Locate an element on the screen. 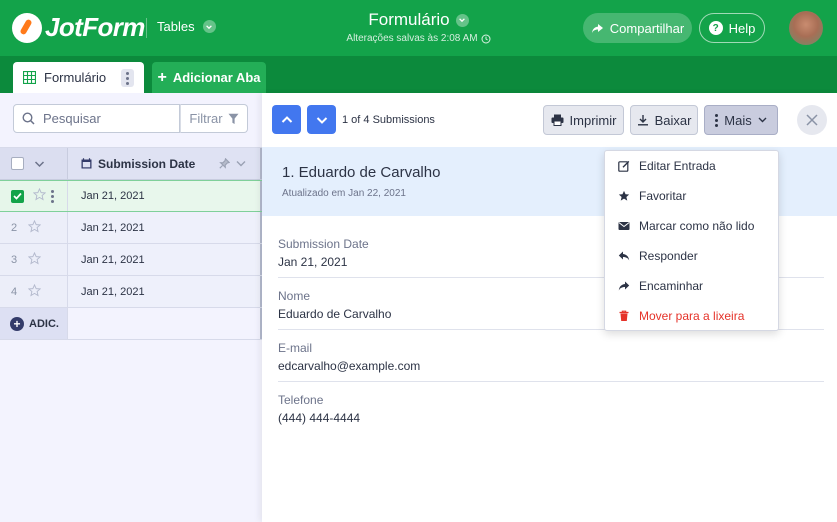 This screenshot has width=837, height=522. menu-item-label: Editar Entrada is located at coordinates (677, 166).